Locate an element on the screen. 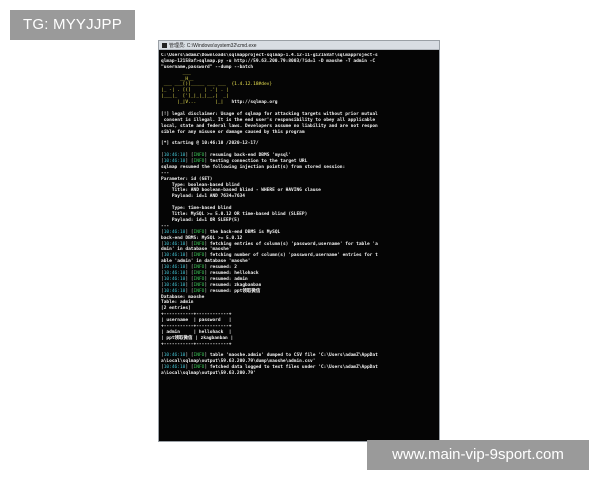 Image resolution: width=600 pixels, height=480 pixels. window-titlebar: 管理员: C:\Windows\system32\cmd.exe is located at coordinates (299, 45).